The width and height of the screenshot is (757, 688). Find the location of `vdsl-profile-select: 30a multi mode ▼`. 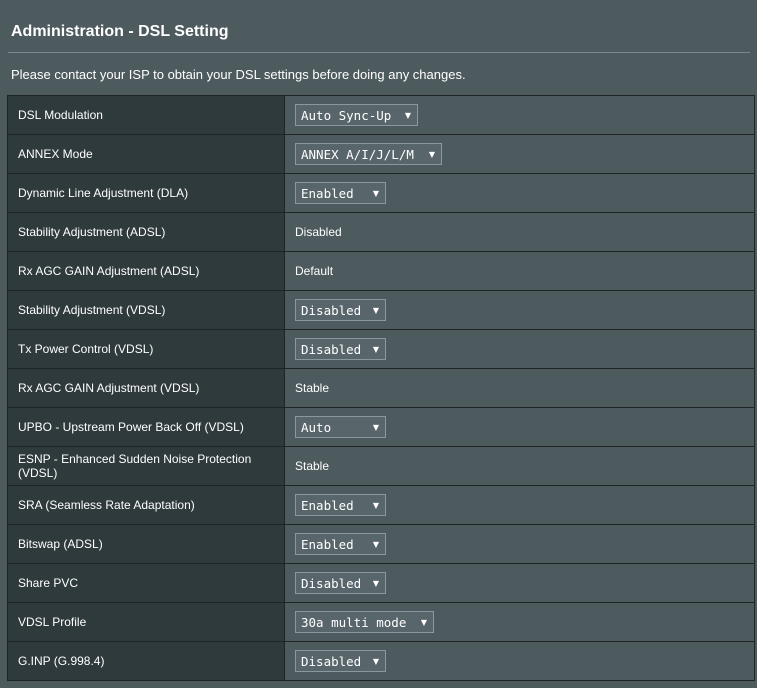

vdsl-profile-select: 30a multi mode ▼ is located at coordinates (364, 622).